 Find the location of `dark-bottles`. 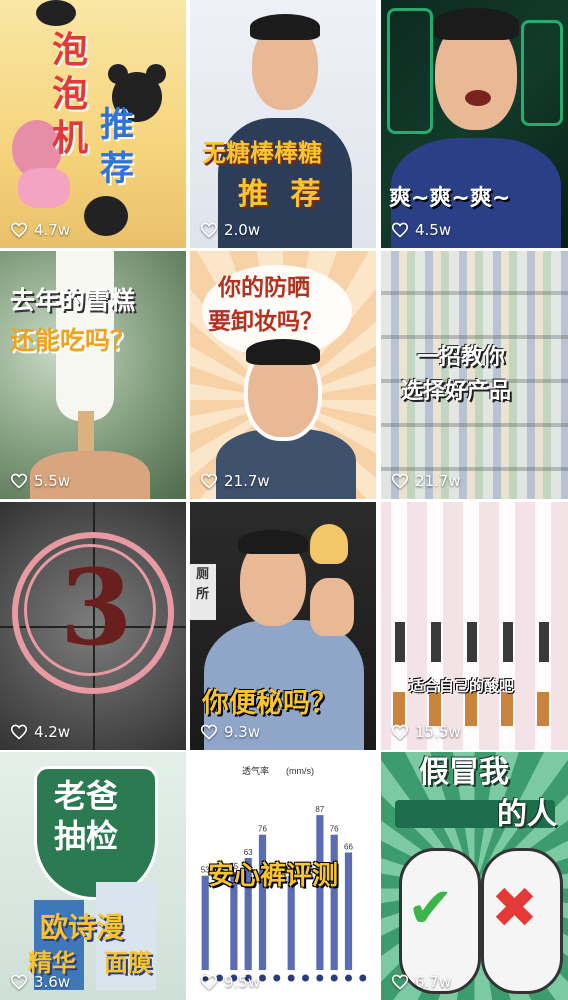

dark-bottles is located at coordinates (474, 642).